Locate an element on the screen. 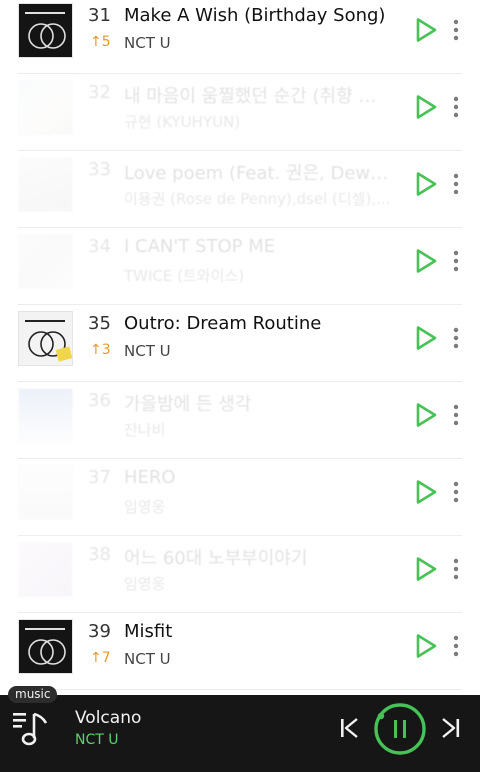 This screenshot has width=480, height=772. rank-change: ↑7 is located at coordinates (100, 658).